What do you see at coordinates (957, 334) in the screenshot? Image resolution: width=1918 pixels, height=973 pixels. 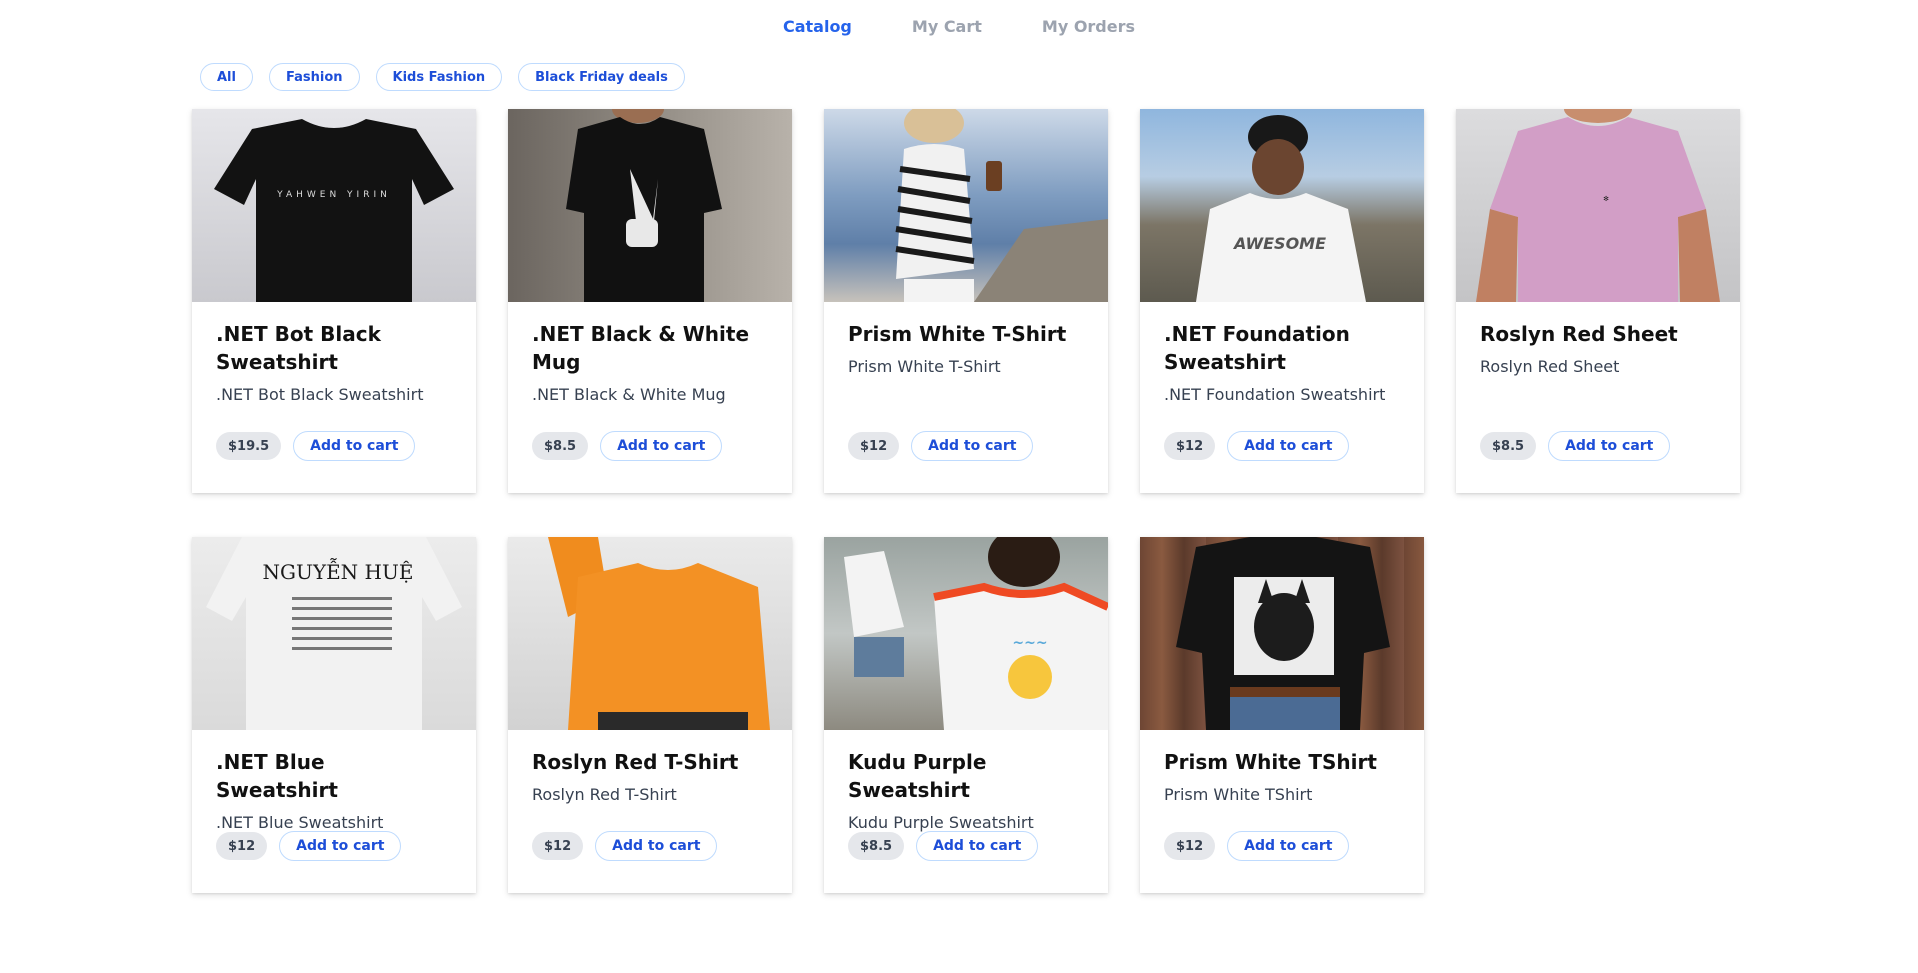 I see `product-title: Prism White T-Shirt` at bounding box center [957, 334].